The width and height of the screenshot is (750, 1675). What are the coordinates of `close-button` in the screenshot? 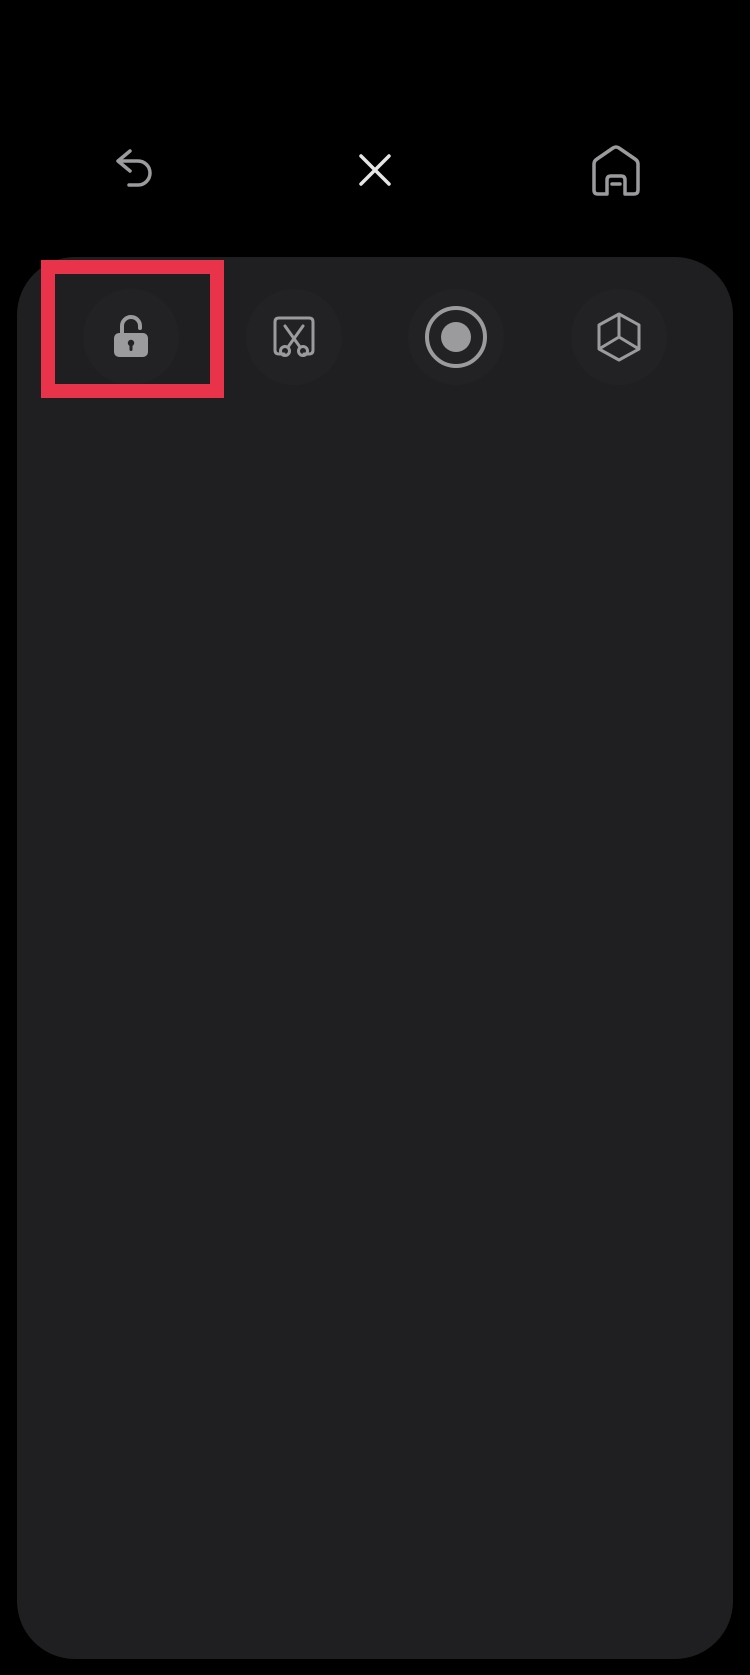 It's located at (375, 170).